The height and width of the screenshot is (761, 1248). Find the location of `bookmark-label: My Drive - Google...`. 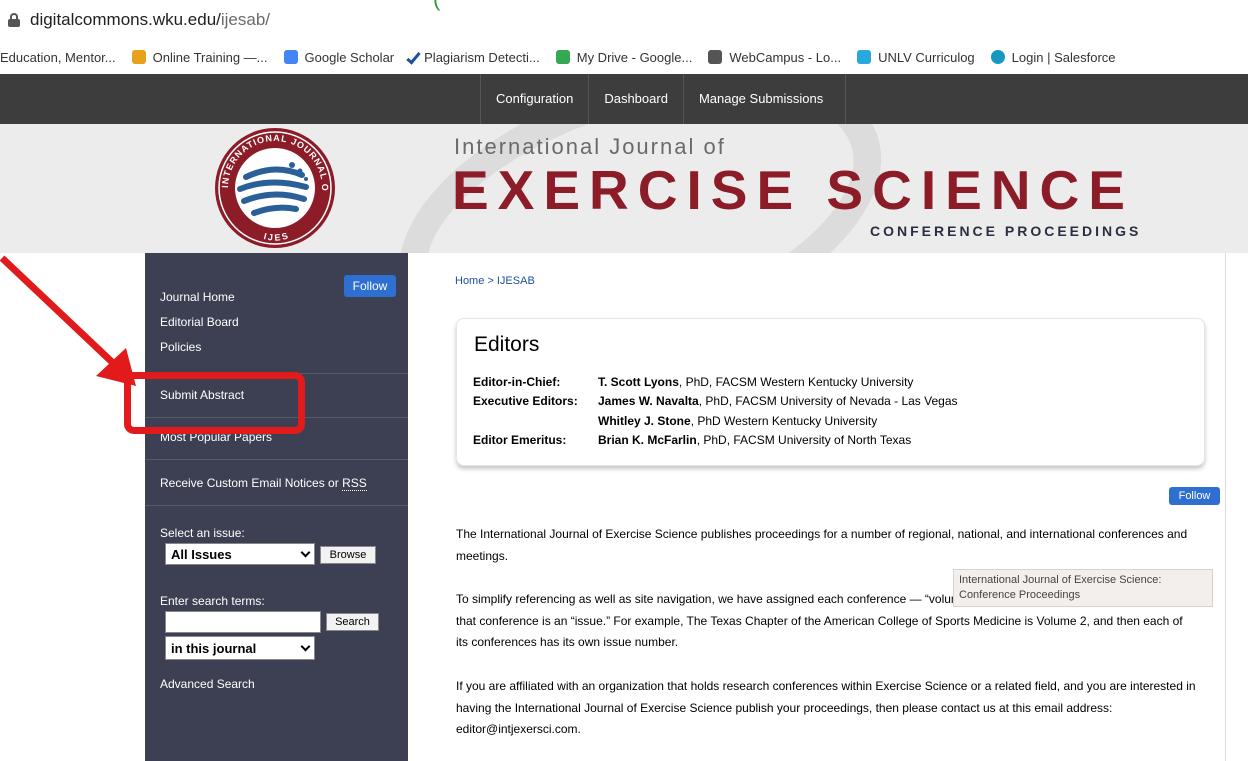

bookmark-label: My Drive - Google... is located at coordinates (634, 57).